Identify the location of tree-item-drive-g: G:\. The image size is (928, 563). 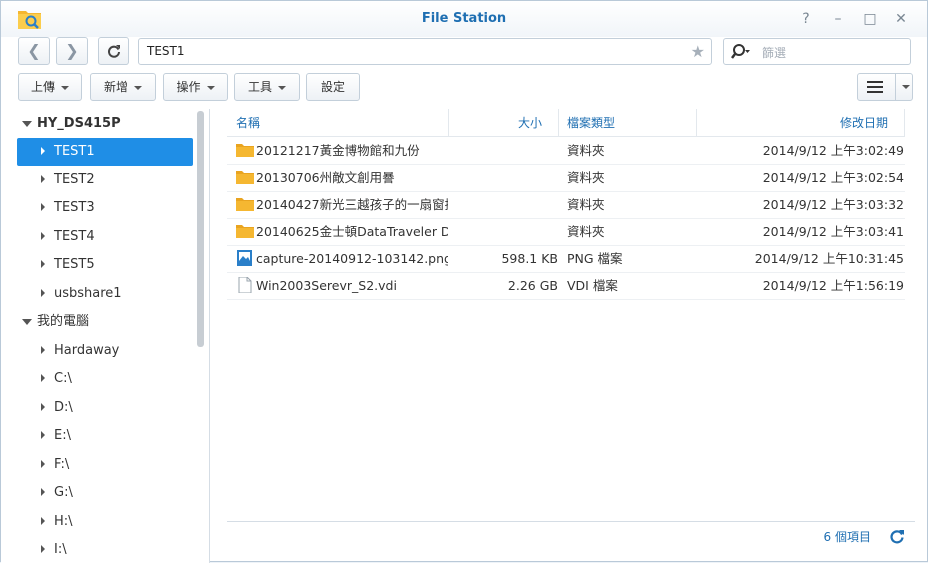
(105, 493).